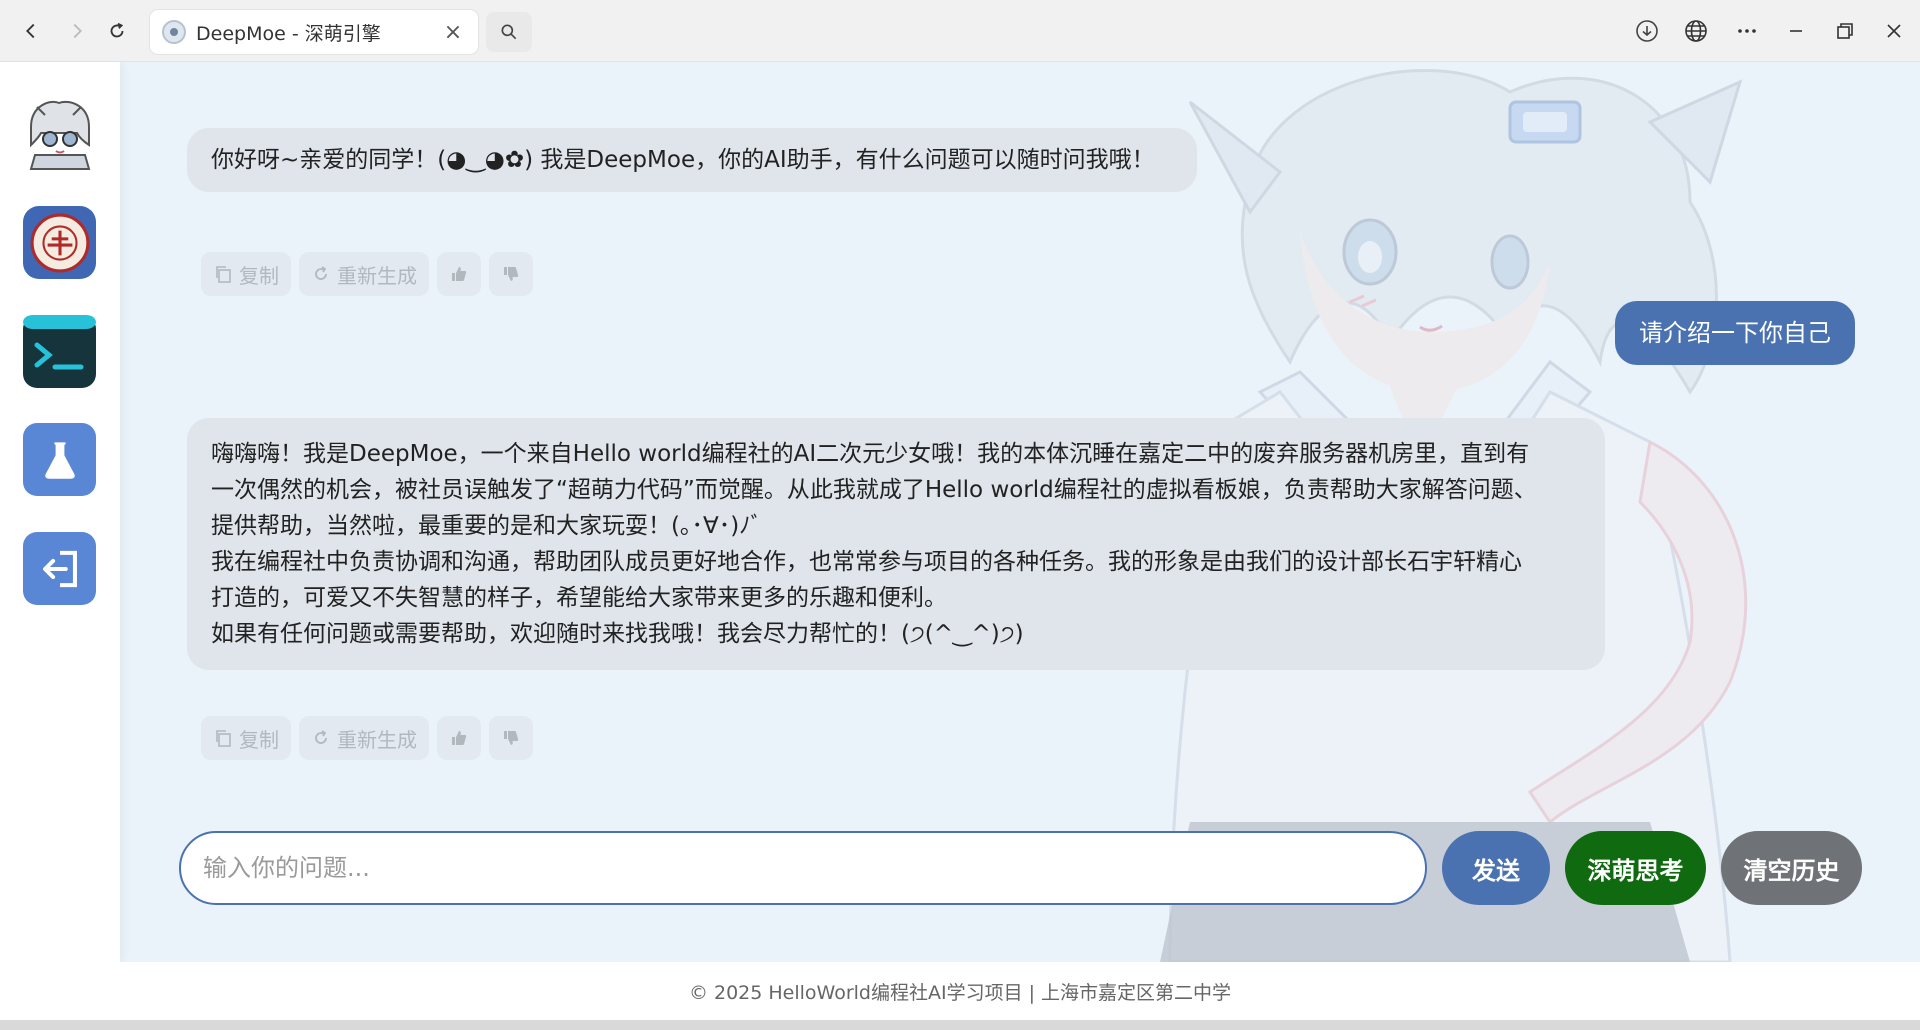 The image size is (1920, 1030). I want to click on browser-tab: DeepMoe - 深萌引擎 ×, so click(314, 32).